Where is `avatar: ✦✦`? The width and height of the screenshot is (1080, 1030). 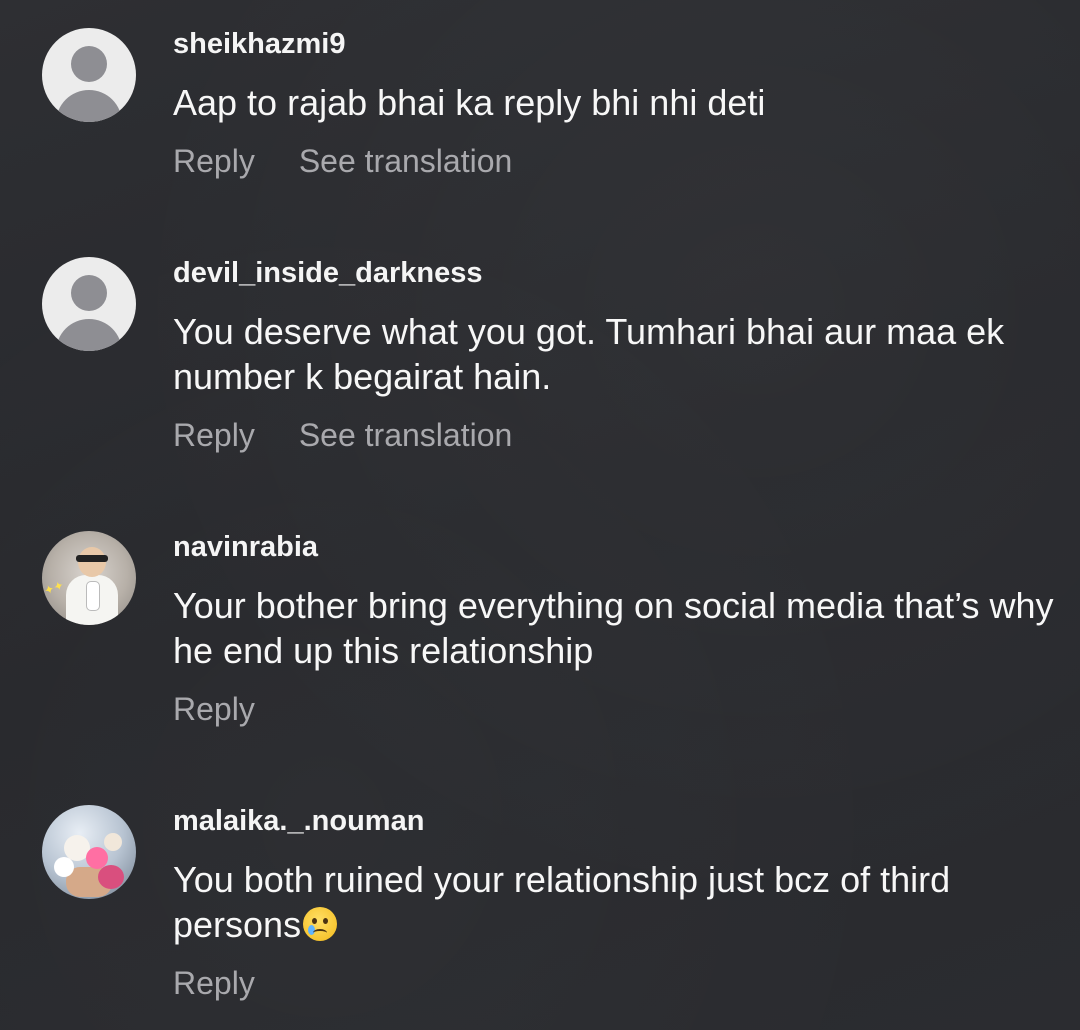
avatar: ✦✦ is located at coordinates (89, 578).